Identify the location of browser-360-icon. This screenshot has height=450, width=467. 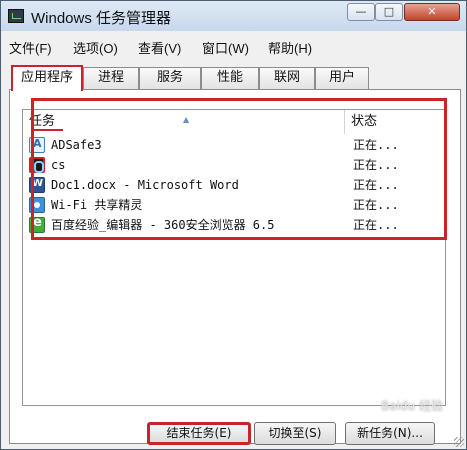
(37, 224).